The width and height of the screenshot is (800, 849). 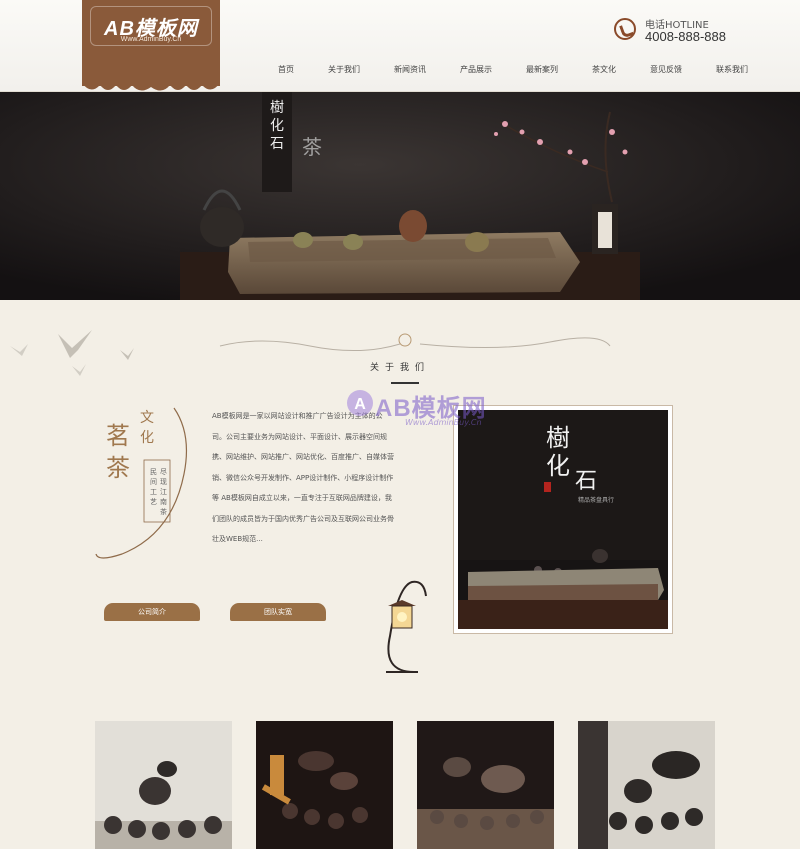 What do you see at coordinates (278, 612) in the screenshot?
I see `team-button: 团队实宽` at bounding box center [278, 612].